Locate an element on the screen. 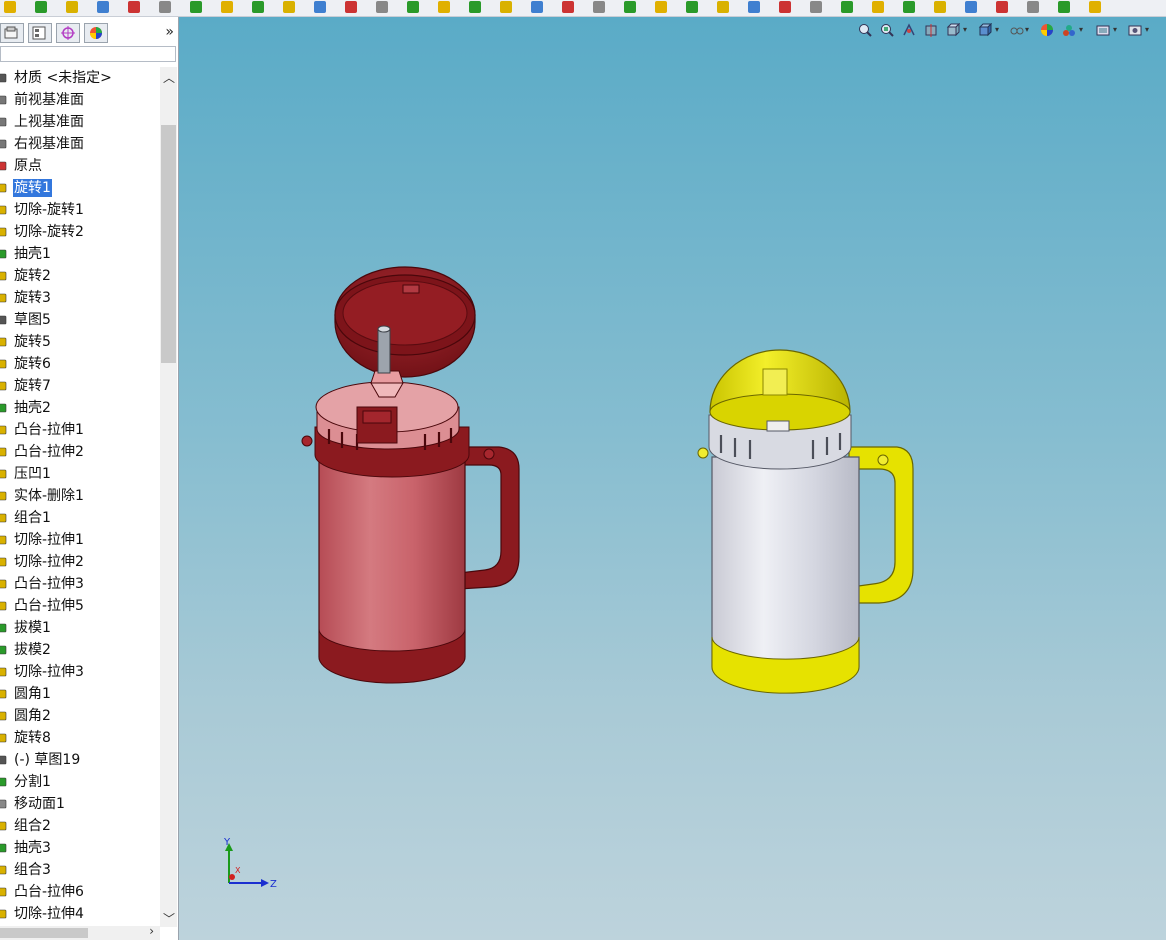 The height and width of the screenshot is (940, 1166). feature-tree-item: 旋转7 is located at coordinates (80, 386).